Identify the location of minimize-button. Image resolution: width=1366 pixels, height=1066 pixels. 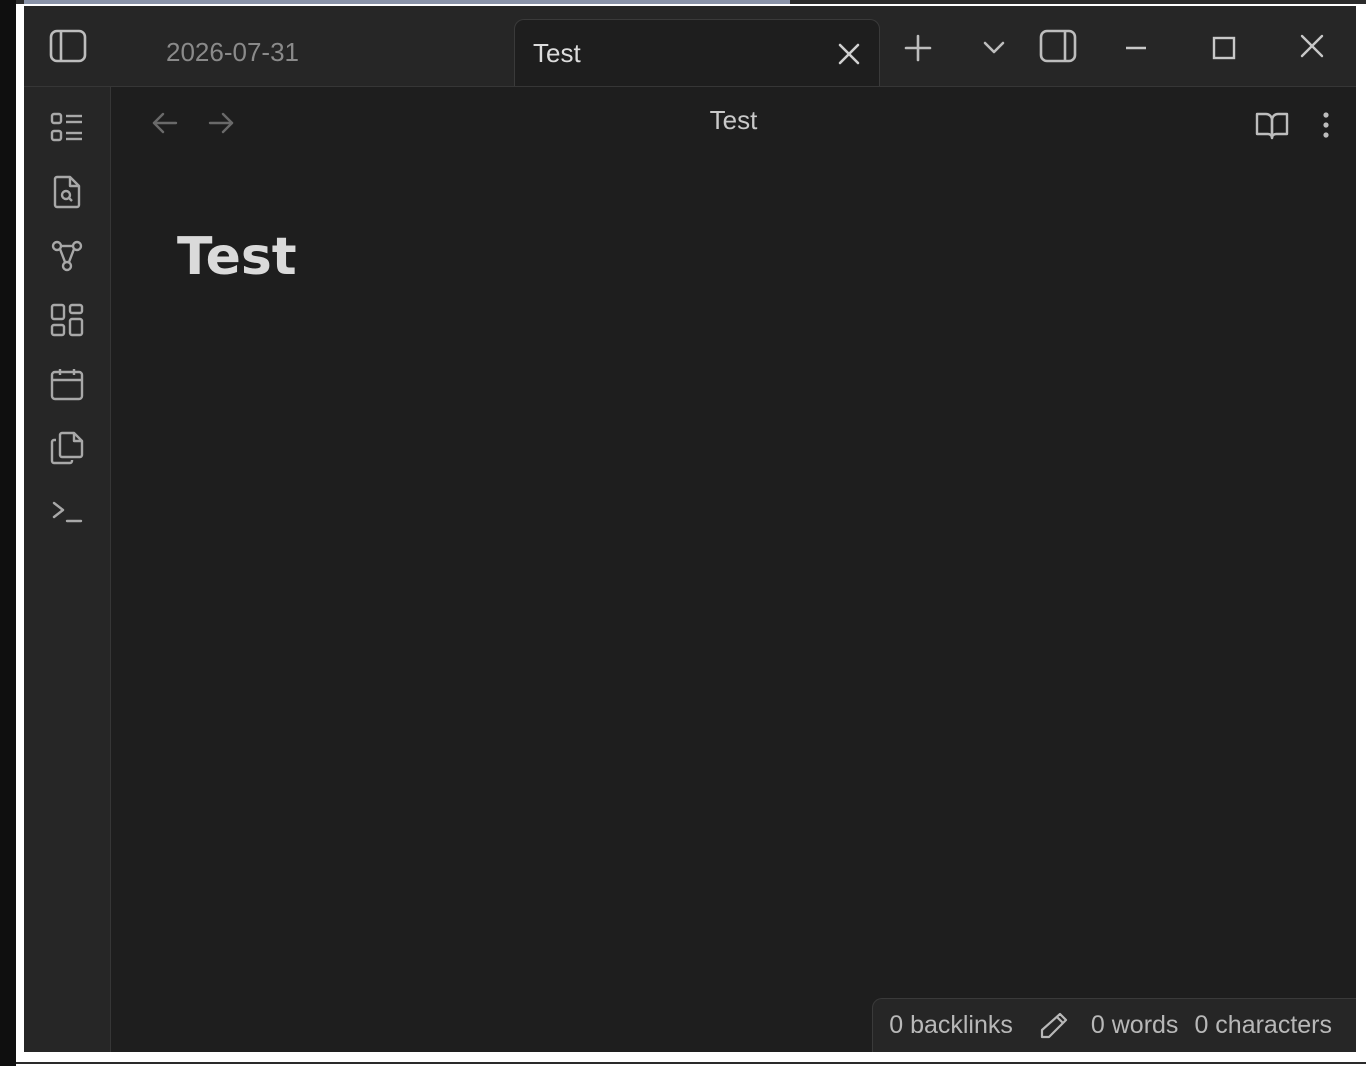
(1136, 48).